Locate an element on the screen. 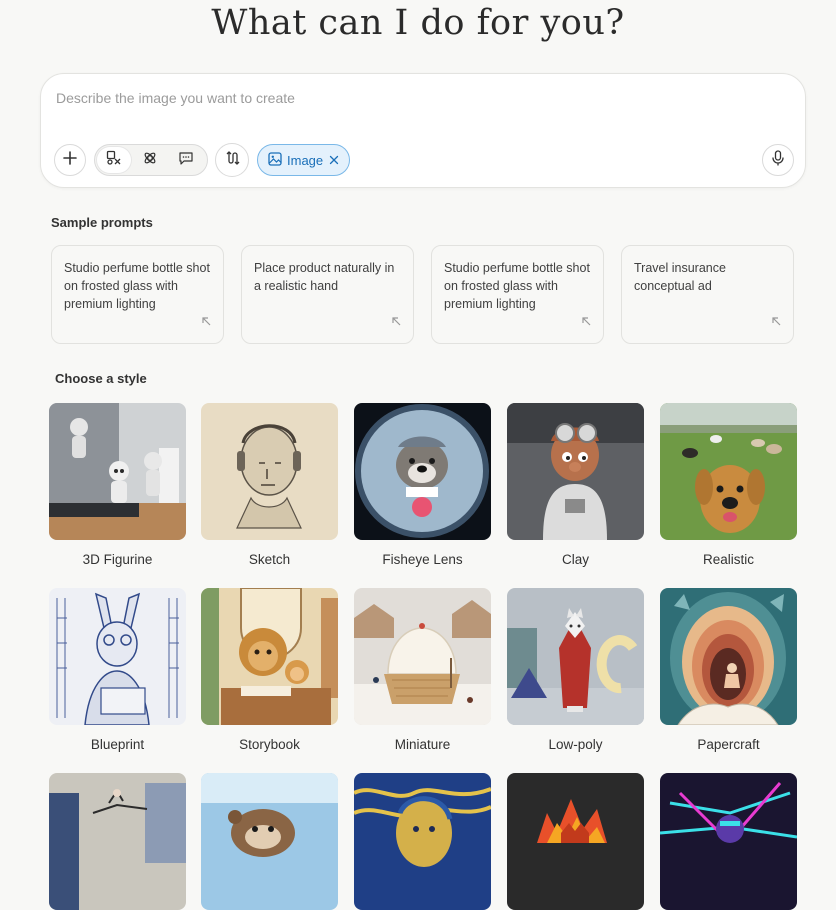 The height and width of the screenshot is (910, 836). sample-prompt-card: Travel insurance conceptual ad is located at coordinates (707, 294).